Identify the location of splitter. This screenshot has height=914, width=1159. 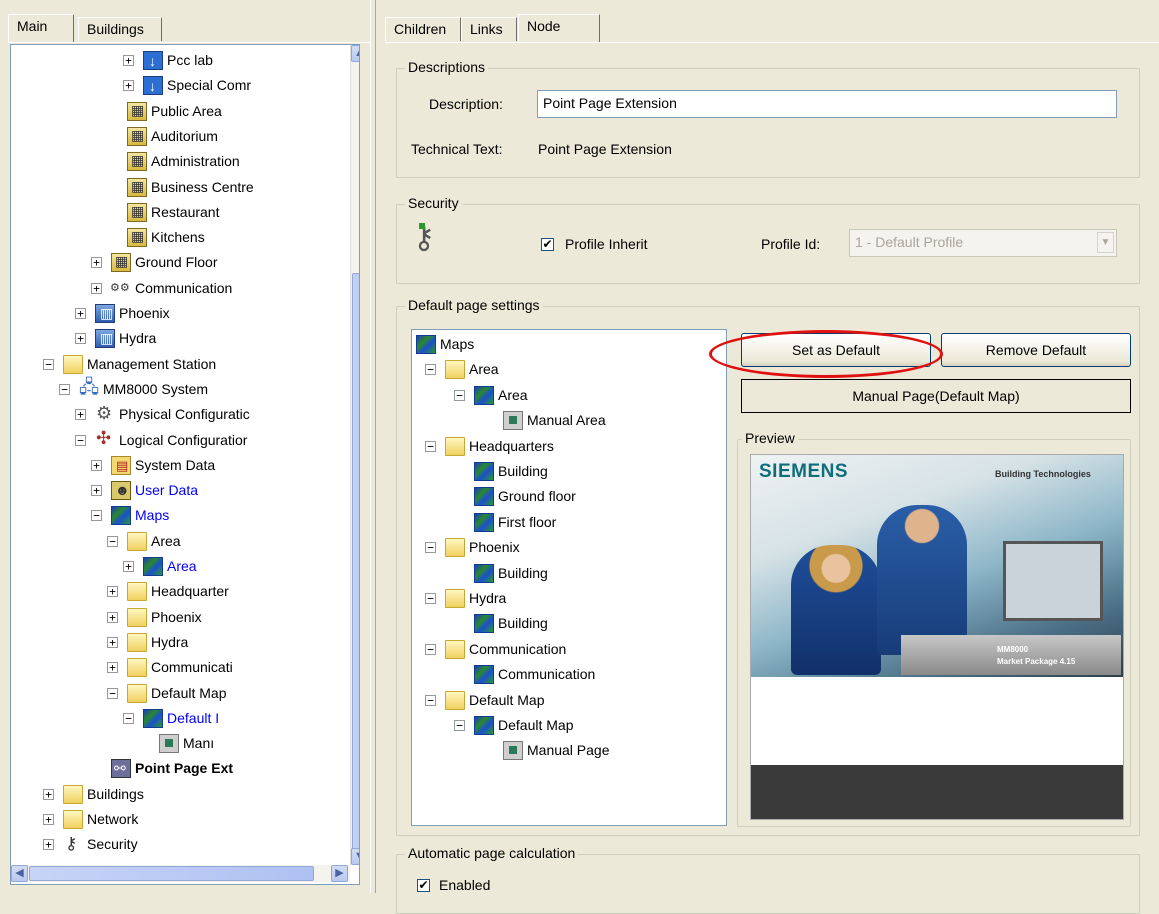
(373, 446).